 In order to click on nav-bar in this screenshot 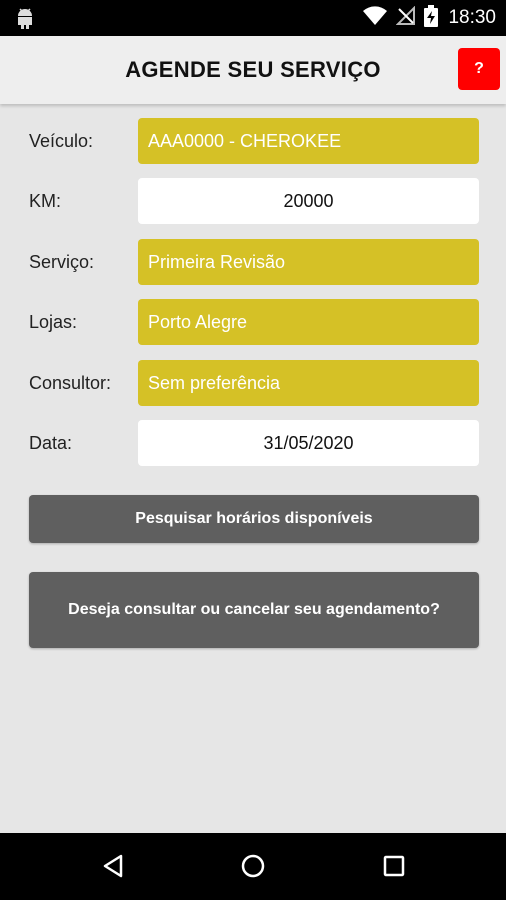, I will do `click(253, 866)`.